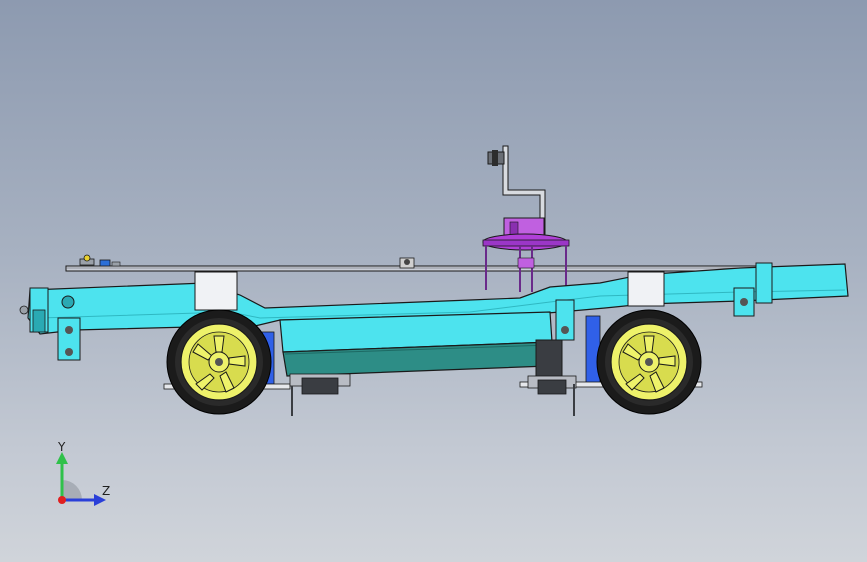  I want to click on coordinate-triad: Y Z, so click(85, 478).